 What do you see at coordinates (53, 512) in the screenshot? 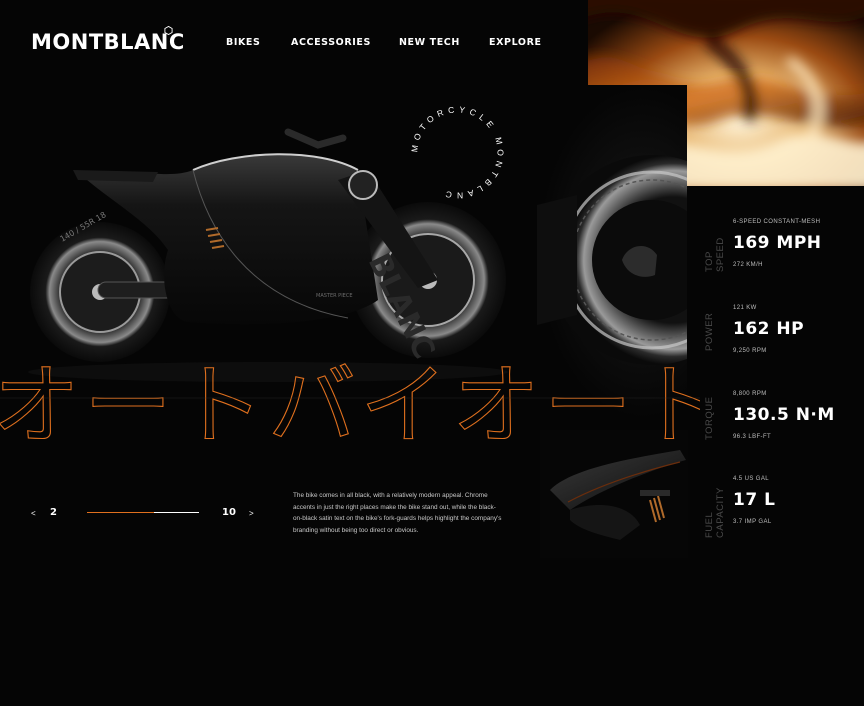
I see `pager-current: 2` at bounding box center [53, 512].